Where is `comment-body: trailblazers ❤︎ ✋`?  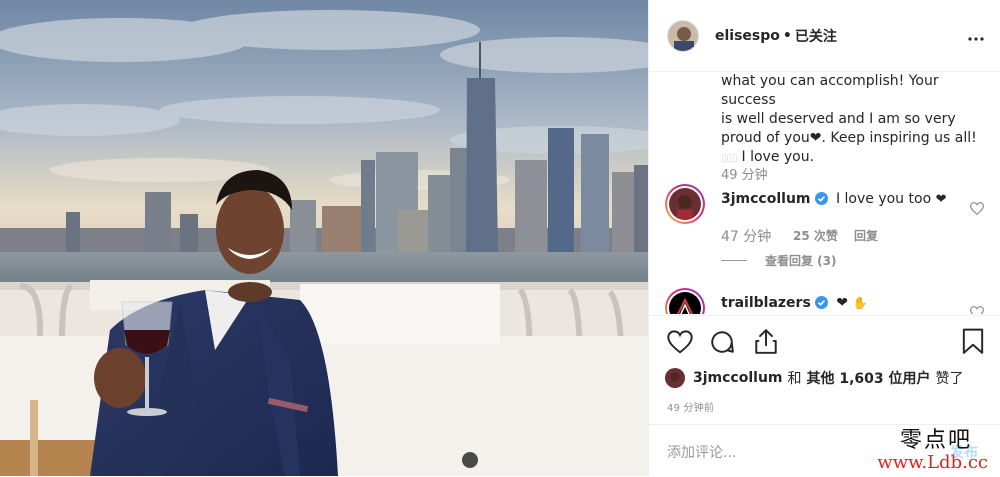 comment-body: trailblazers ❤︎ ✋ is located at coordinates (853, 304).